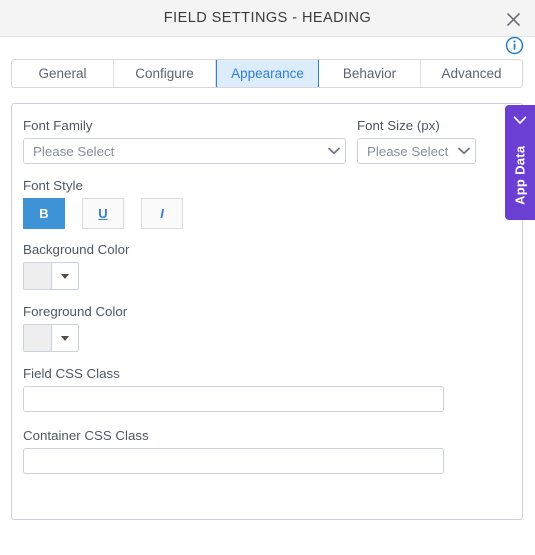  I want to click on container-css-class-input, so click(233, 461).